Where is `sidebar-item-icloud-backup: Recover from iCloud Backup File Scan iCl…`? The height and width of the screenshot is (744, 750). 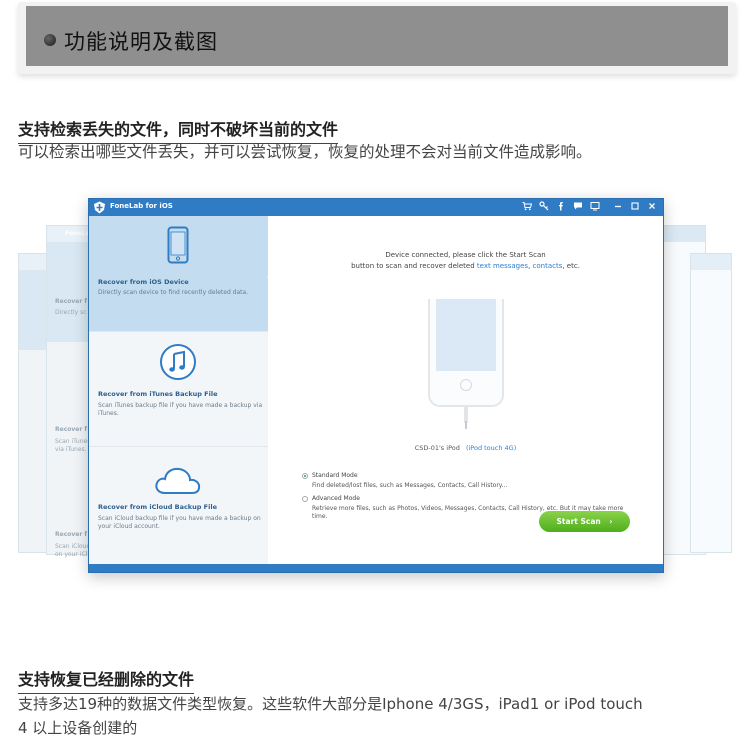
sidebar-item-icloud-backup: Recover from iCloud Backup File Scan iCl… is located at coordinates (178, 506).